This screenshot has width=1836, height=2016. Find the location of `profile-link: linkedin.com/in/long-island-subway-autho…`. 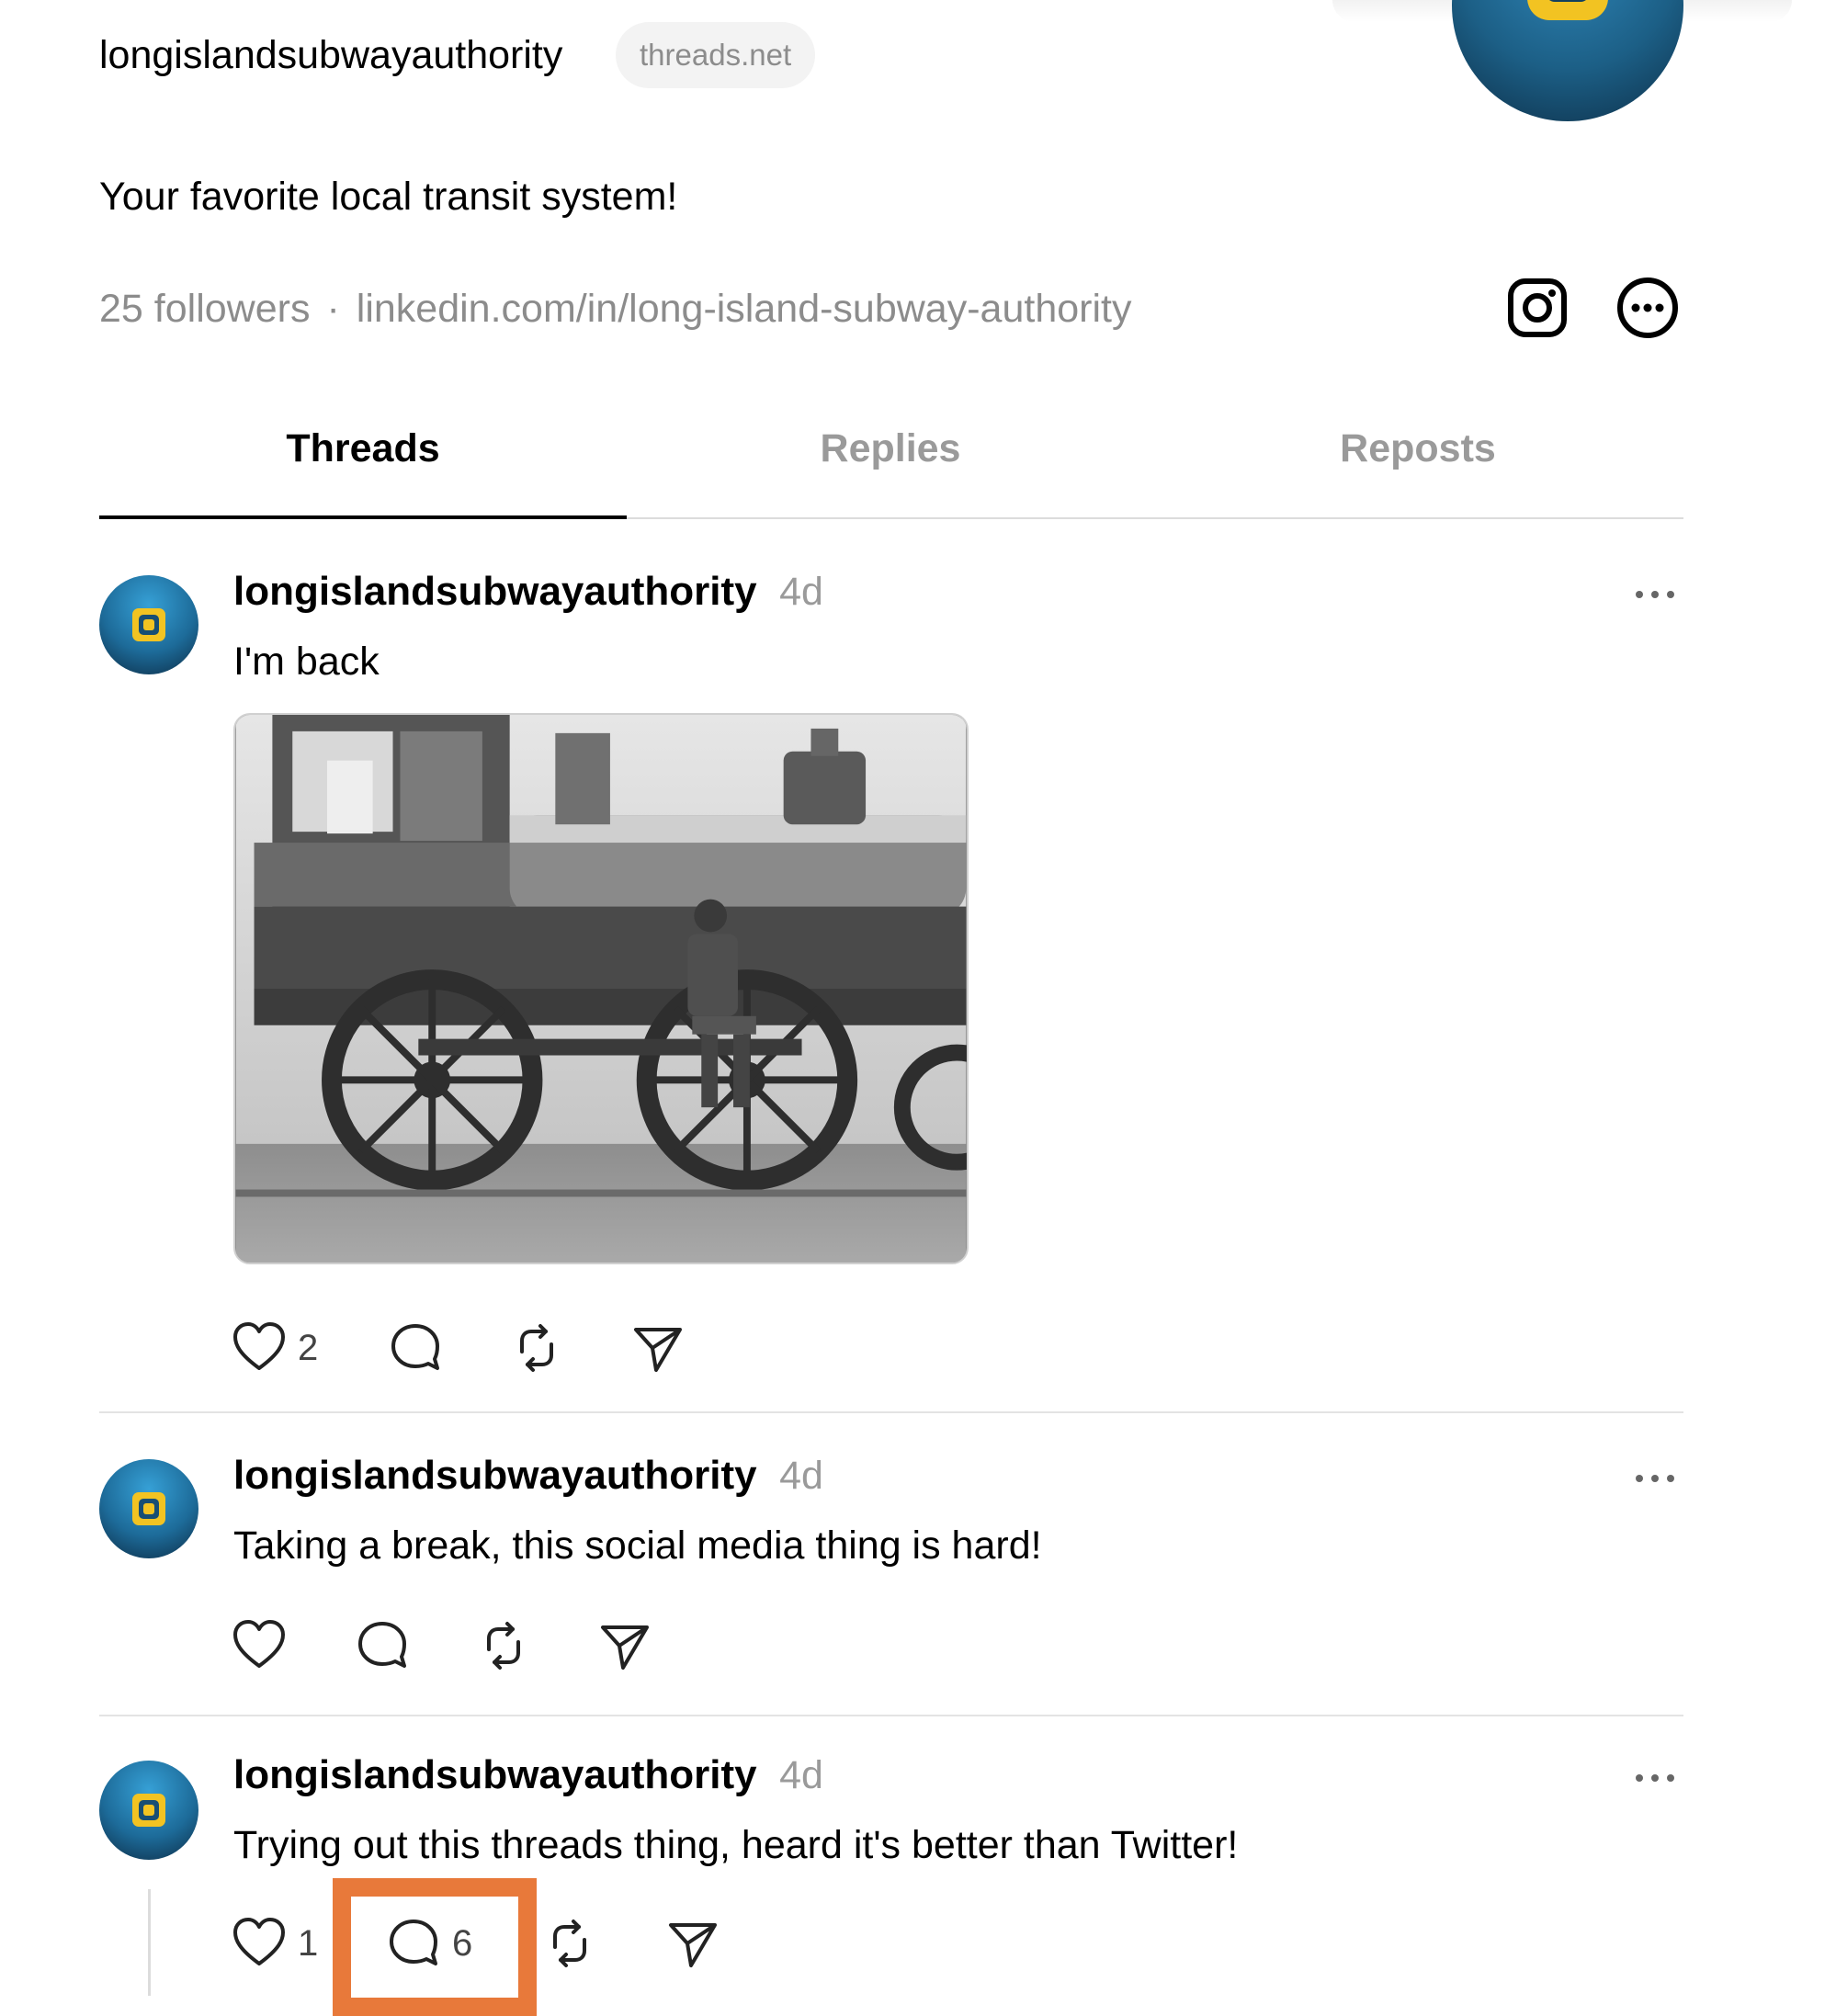

profile-link: linkedin.com/in/long-island-subway-autho… is located at coordinates (744, 309).